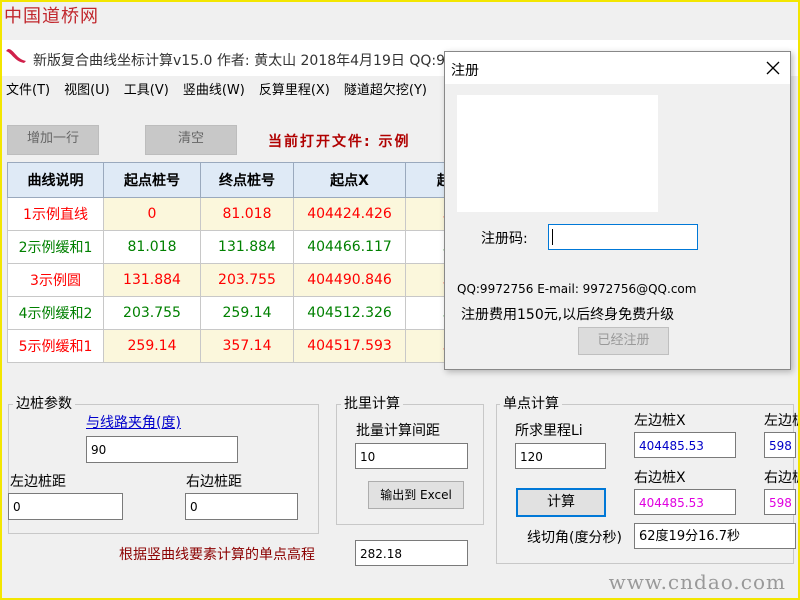  What do you see at coordinates (685, 502) in the screenshot?
I see `right-x-output: 404485.53` at bounding box center [685, 502].